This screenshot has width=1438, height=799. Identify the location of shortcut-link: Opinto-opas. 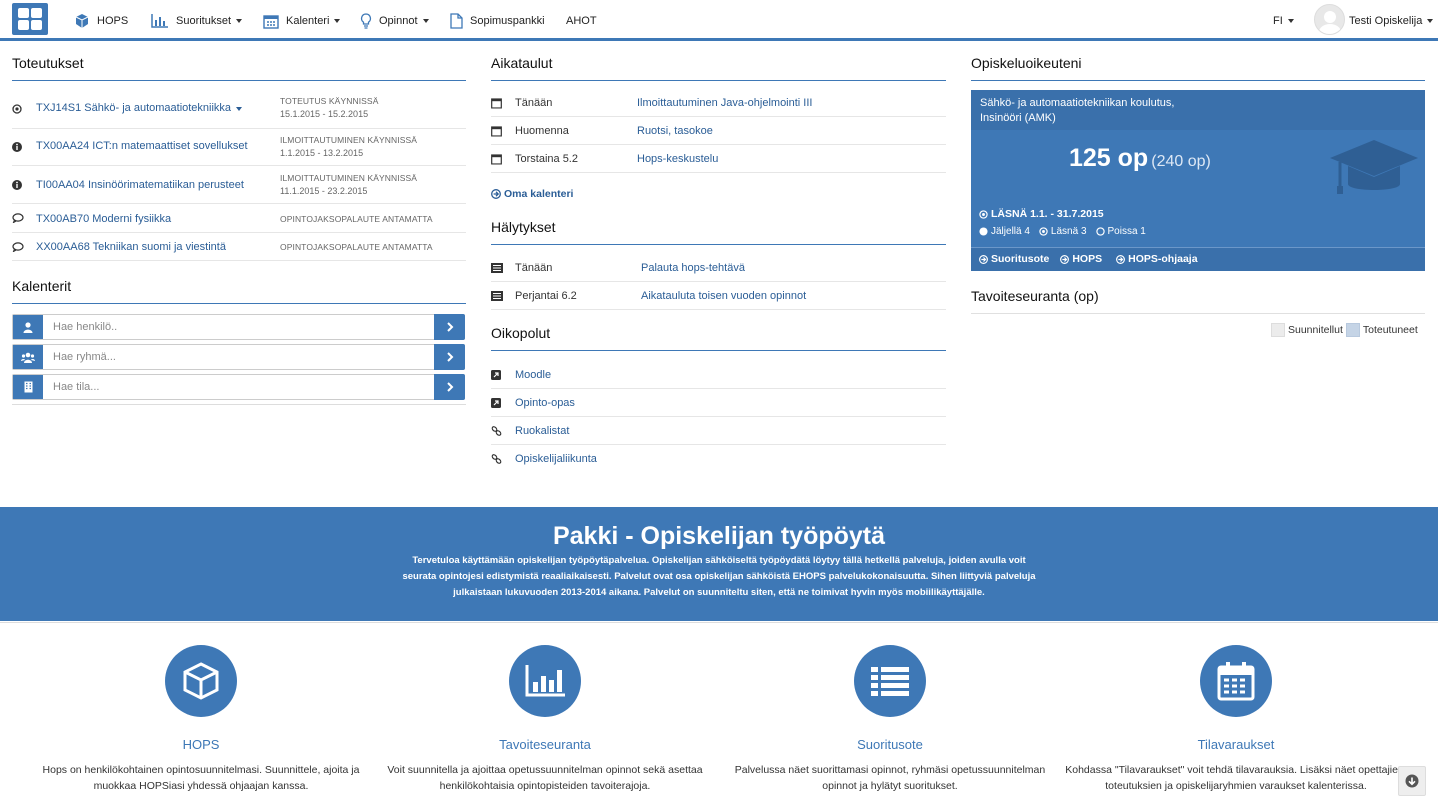
(545, 403).